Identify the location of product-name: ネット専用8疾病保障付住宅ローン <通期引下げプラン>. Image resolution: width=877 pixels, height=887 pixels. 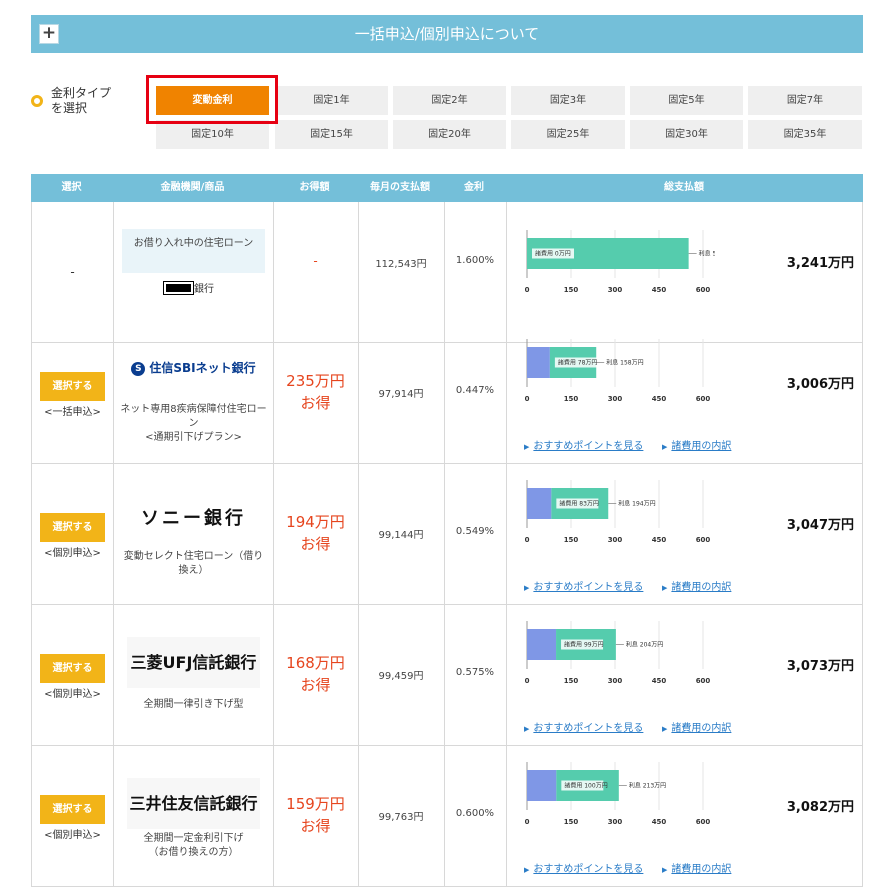
(193, 423).